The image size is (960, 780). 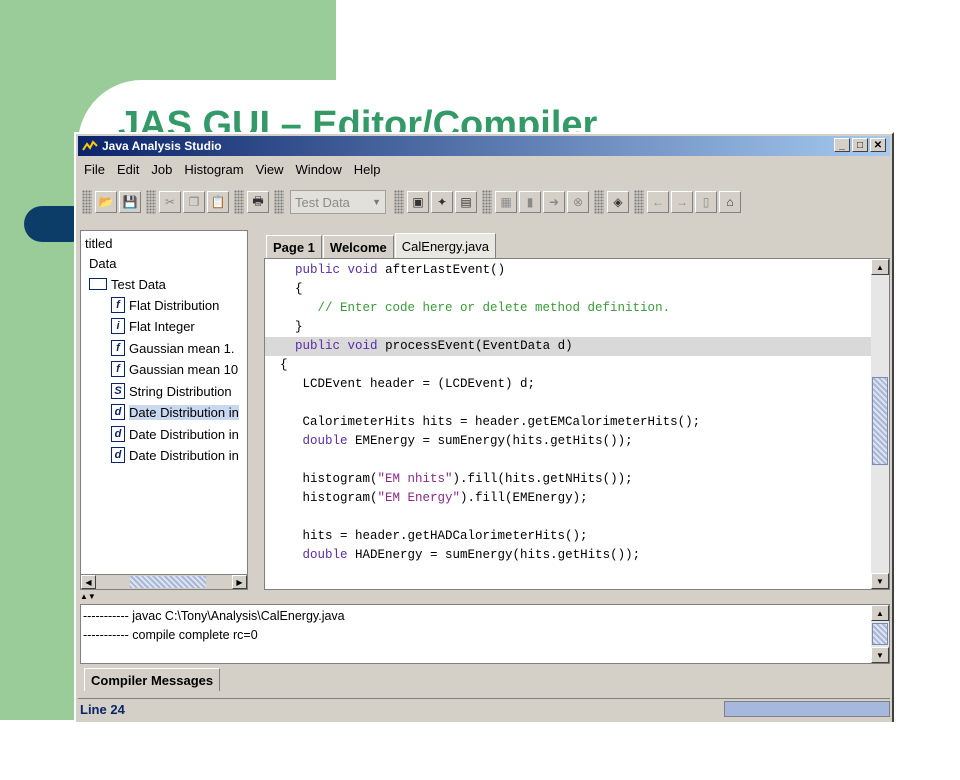 I want to click on open-folder-icon: 📂, so click(x=106, y=202).